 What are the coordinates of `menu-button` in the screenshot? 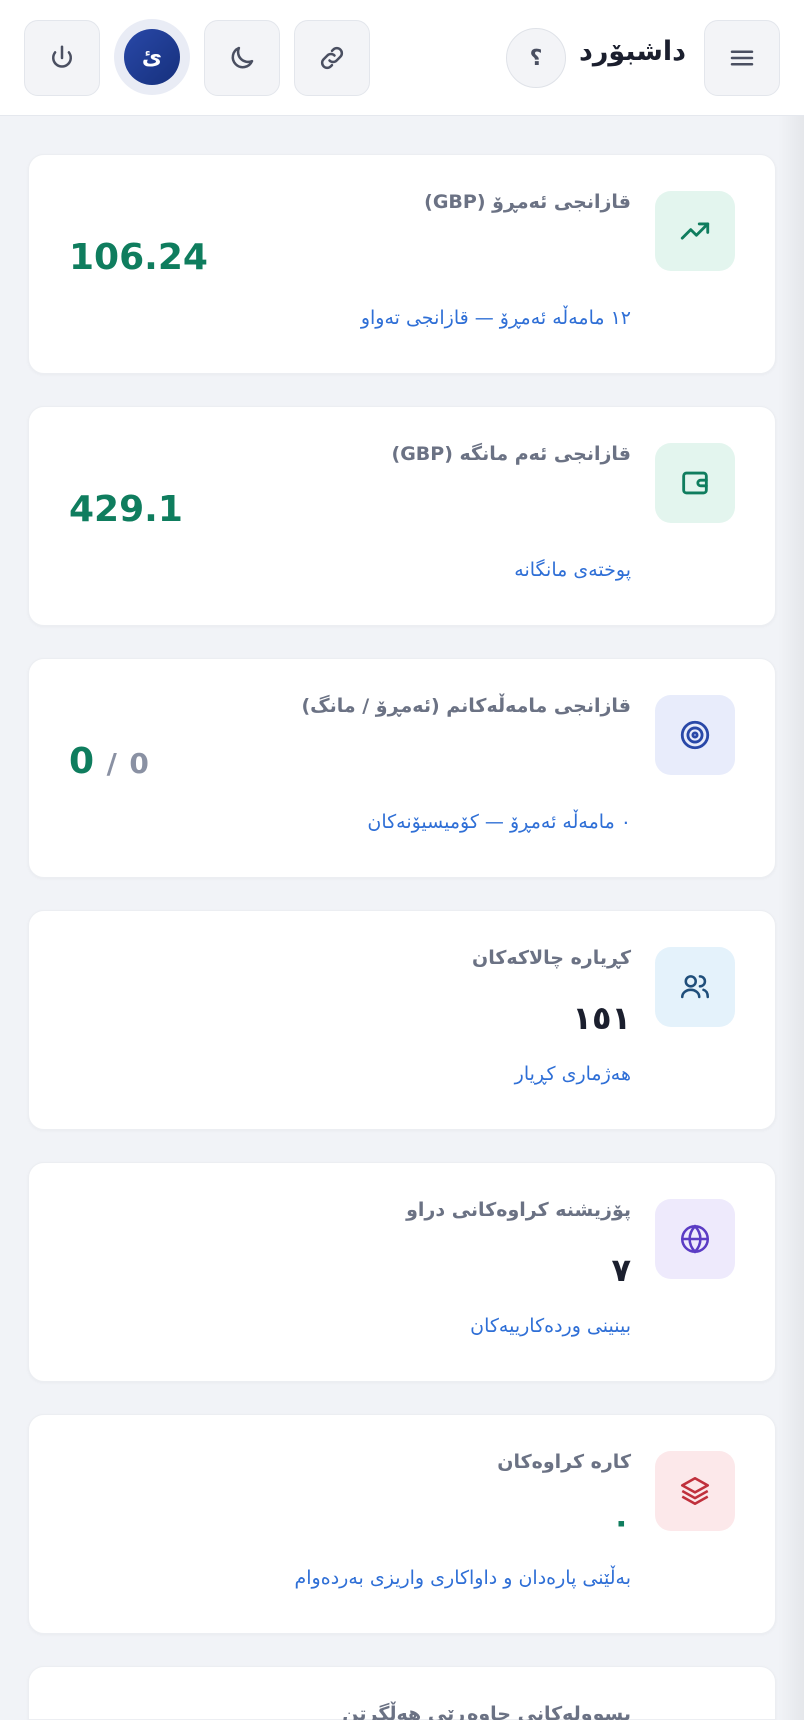 It's located at (742, 58).